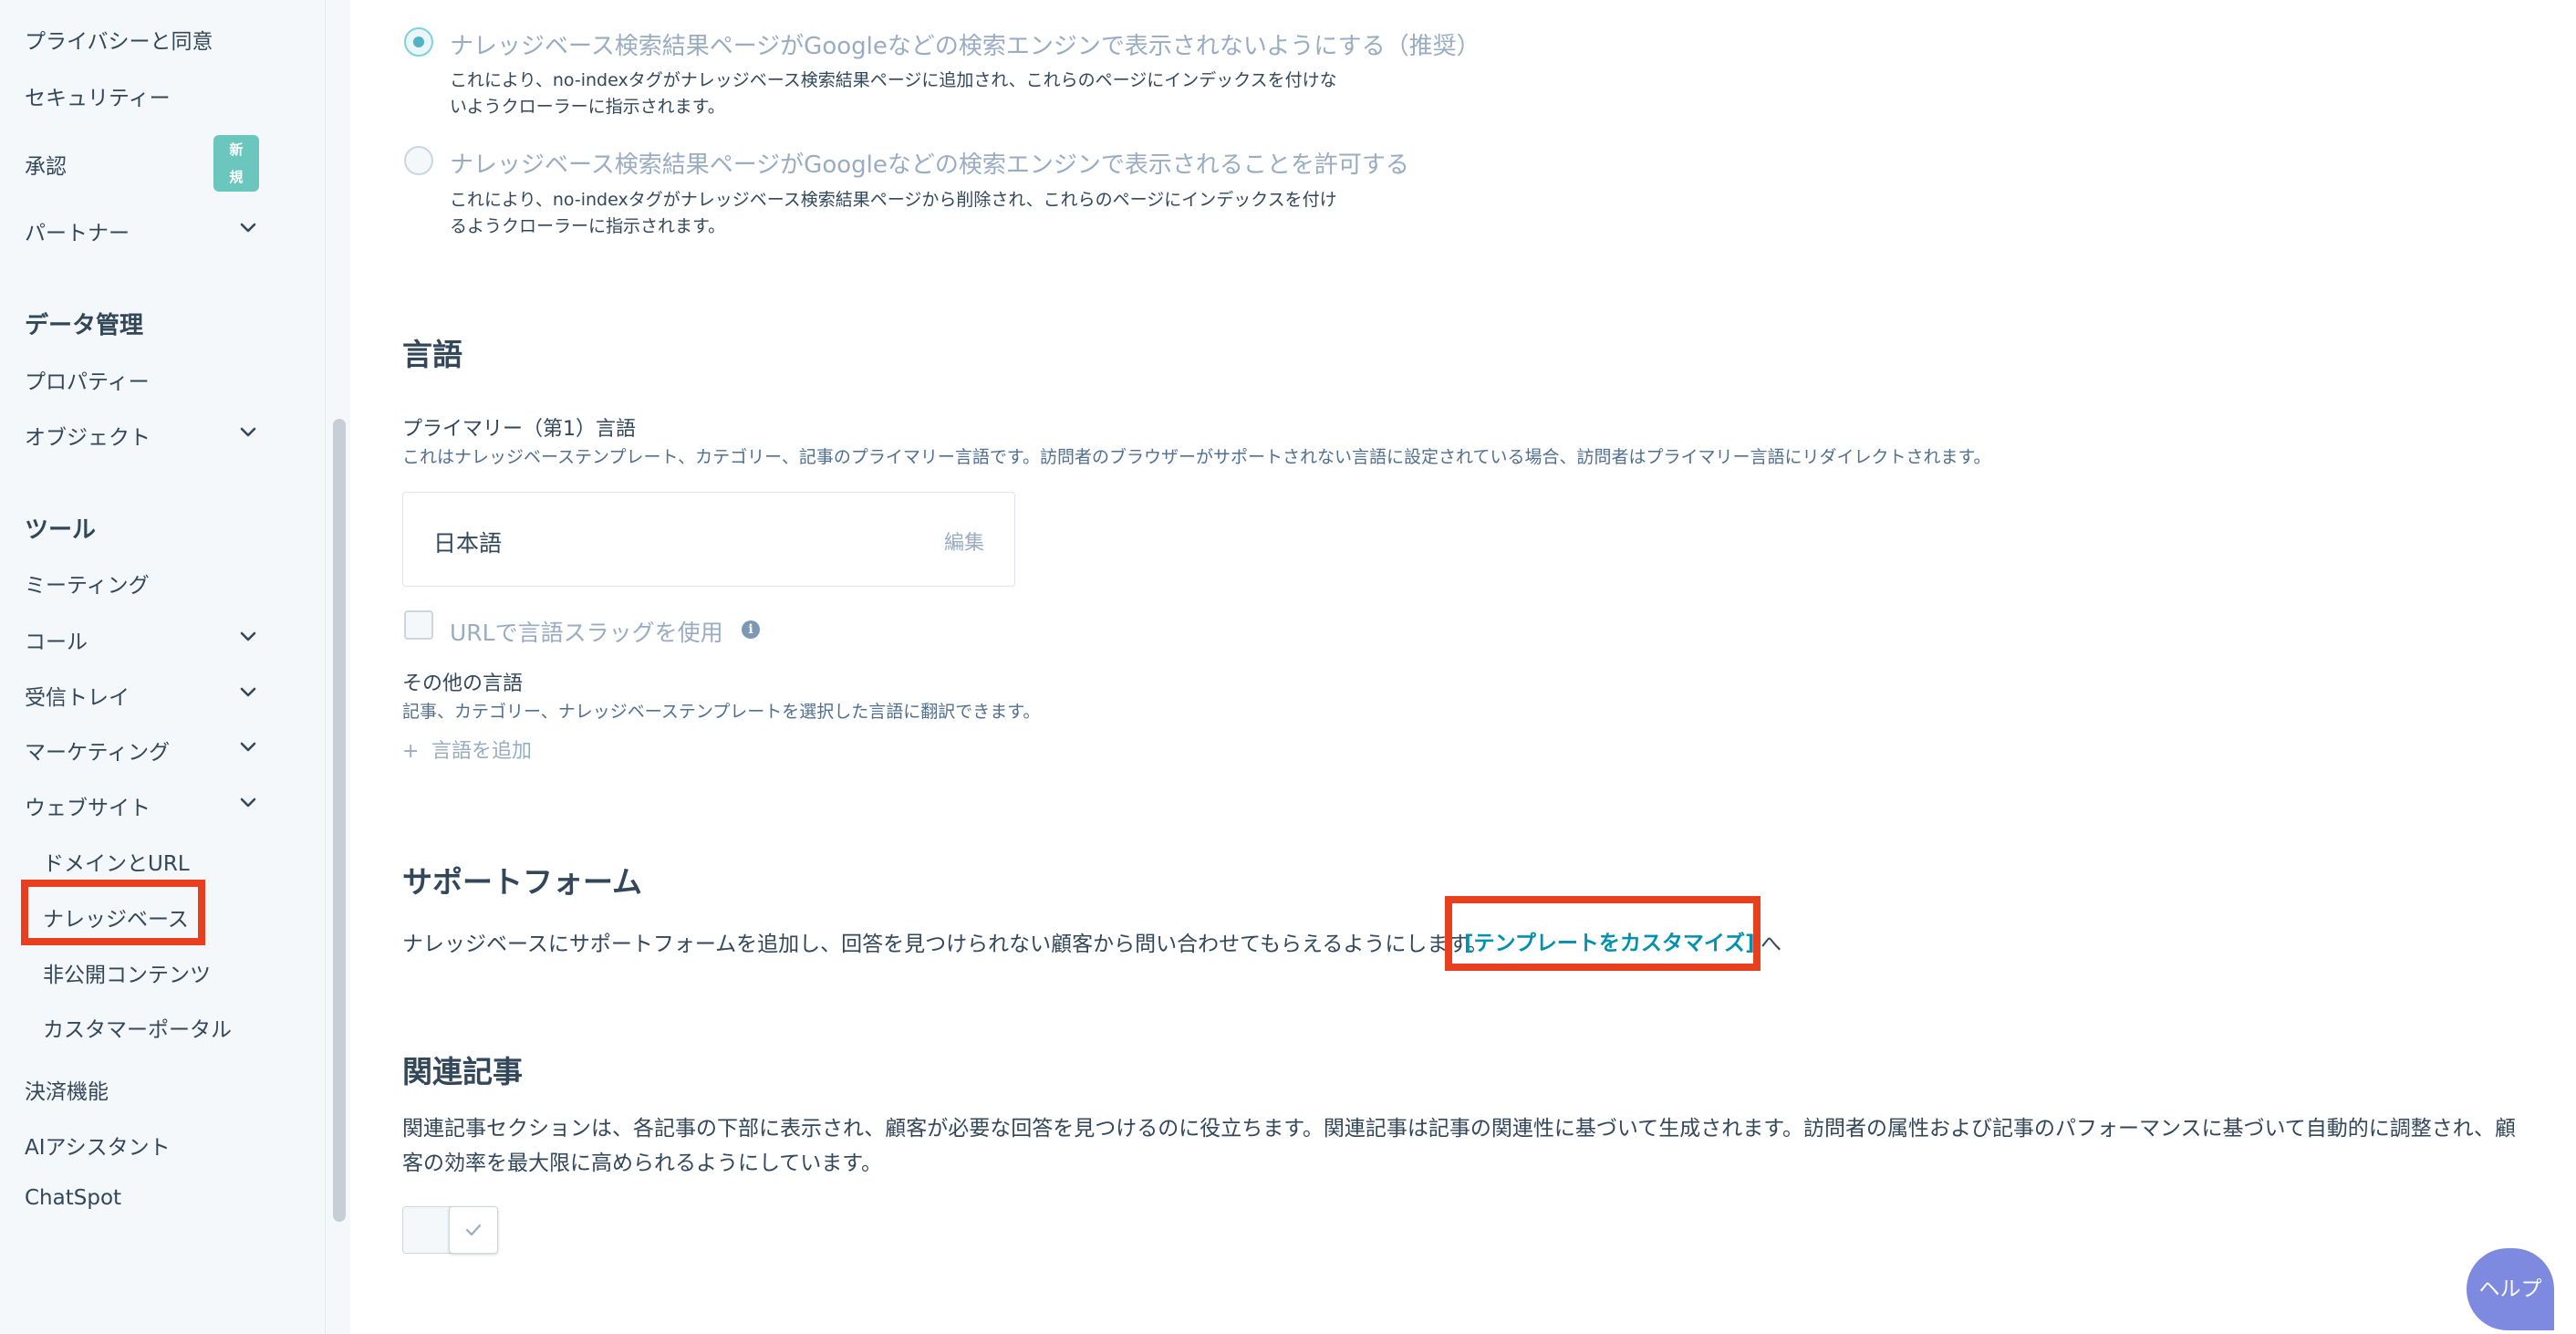 Image resolution: width=2576 pixels, height=1334 pixels. I want to click on language-slug-checkbox-label: URLで言語スラッグを使用, so click(587, 631).